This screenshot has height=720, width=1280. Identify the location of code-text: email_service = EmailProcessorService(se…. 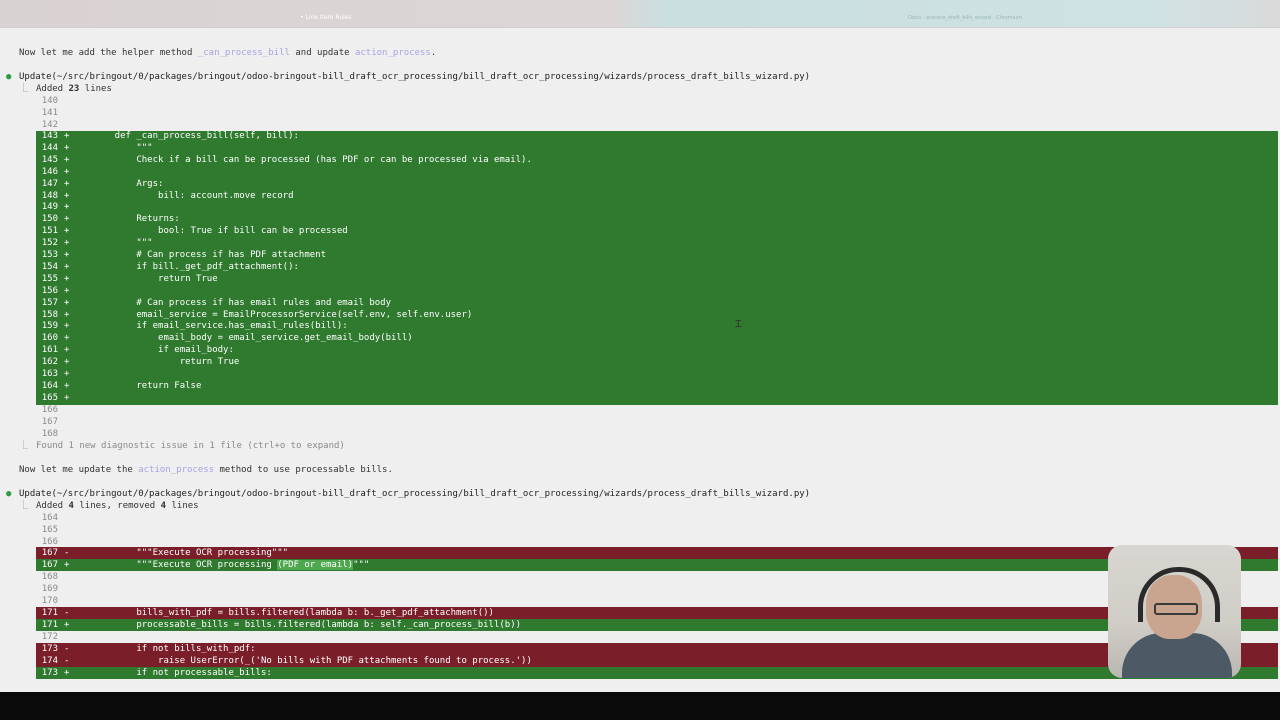
(283, 314).